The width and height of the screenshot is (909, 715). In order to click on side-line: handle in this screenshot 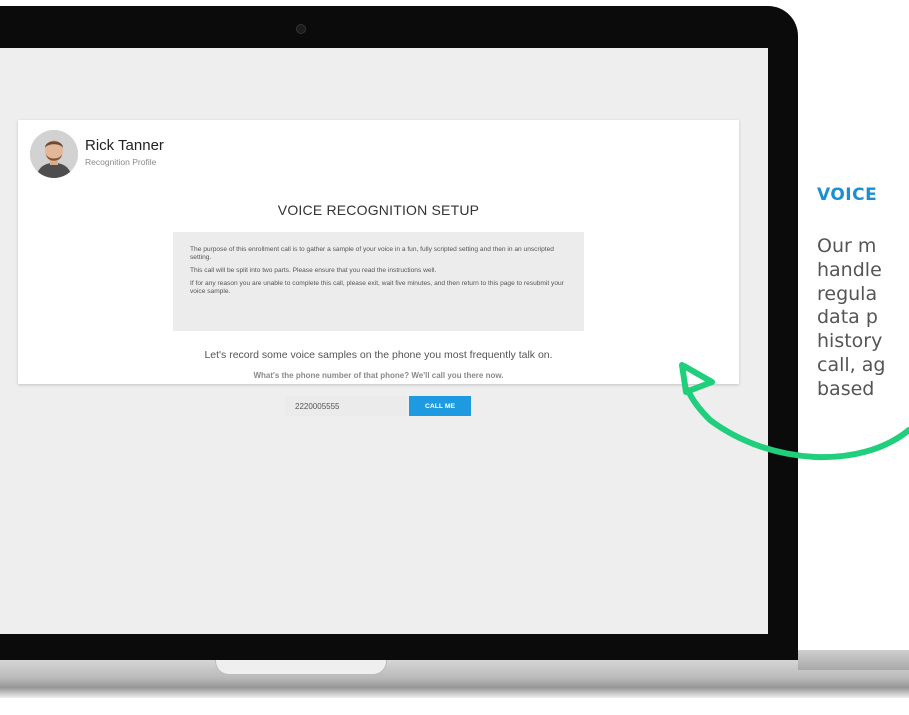, I will do `click(849, 269)`.